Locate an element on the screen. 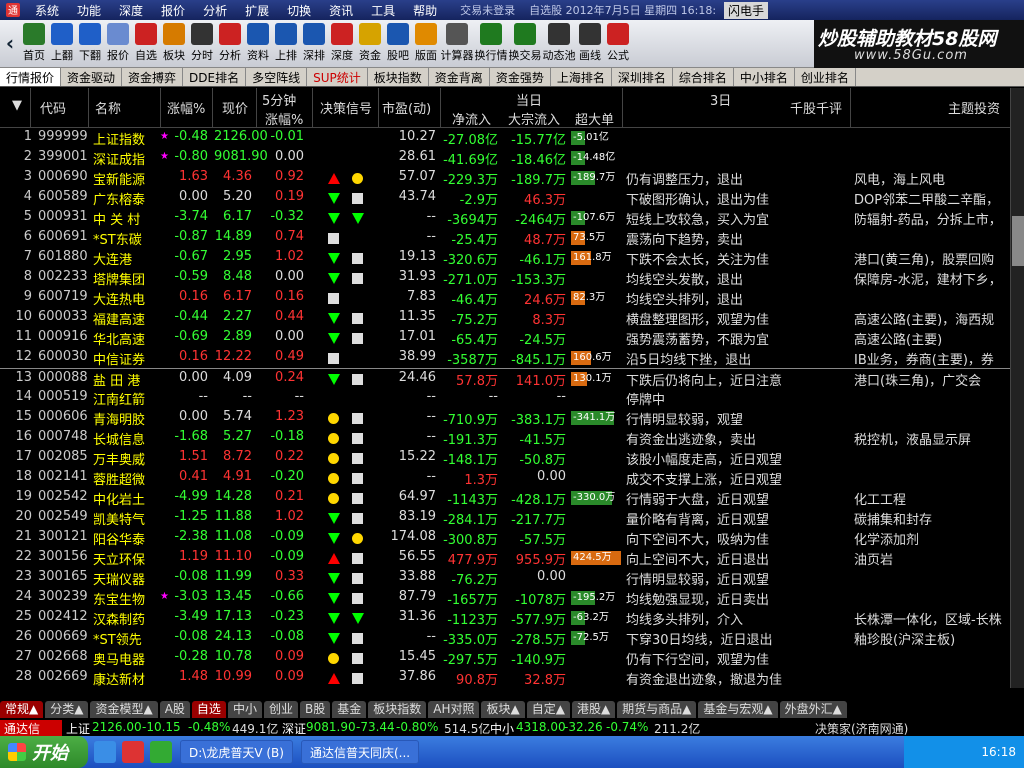 The height and width of the screenshot is (768, 1024). top-tab: 板块指数 is located at coordinates (398, 77).